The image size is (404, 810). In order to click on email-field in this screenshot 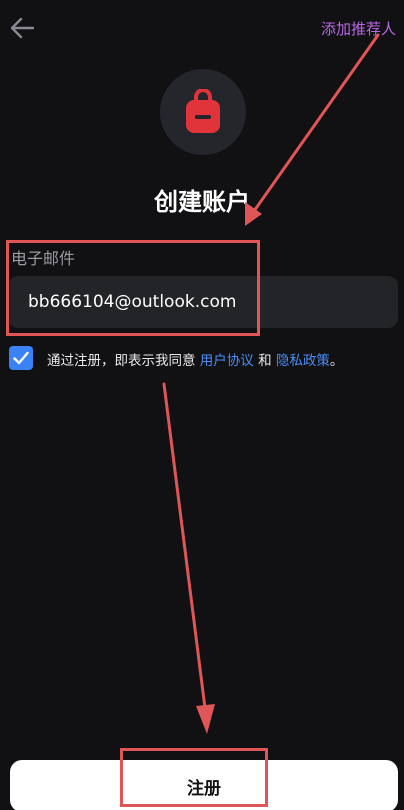, I will do `click(203, 302)`.